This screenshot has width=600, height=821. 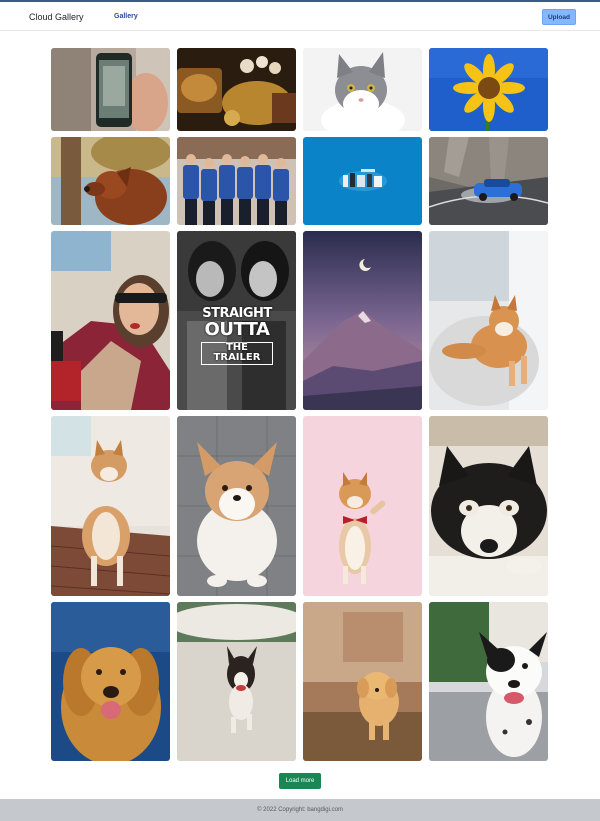 I want to click on footer: © 2022 Copyright: bangdigi.com, so click(x=300, y=810).